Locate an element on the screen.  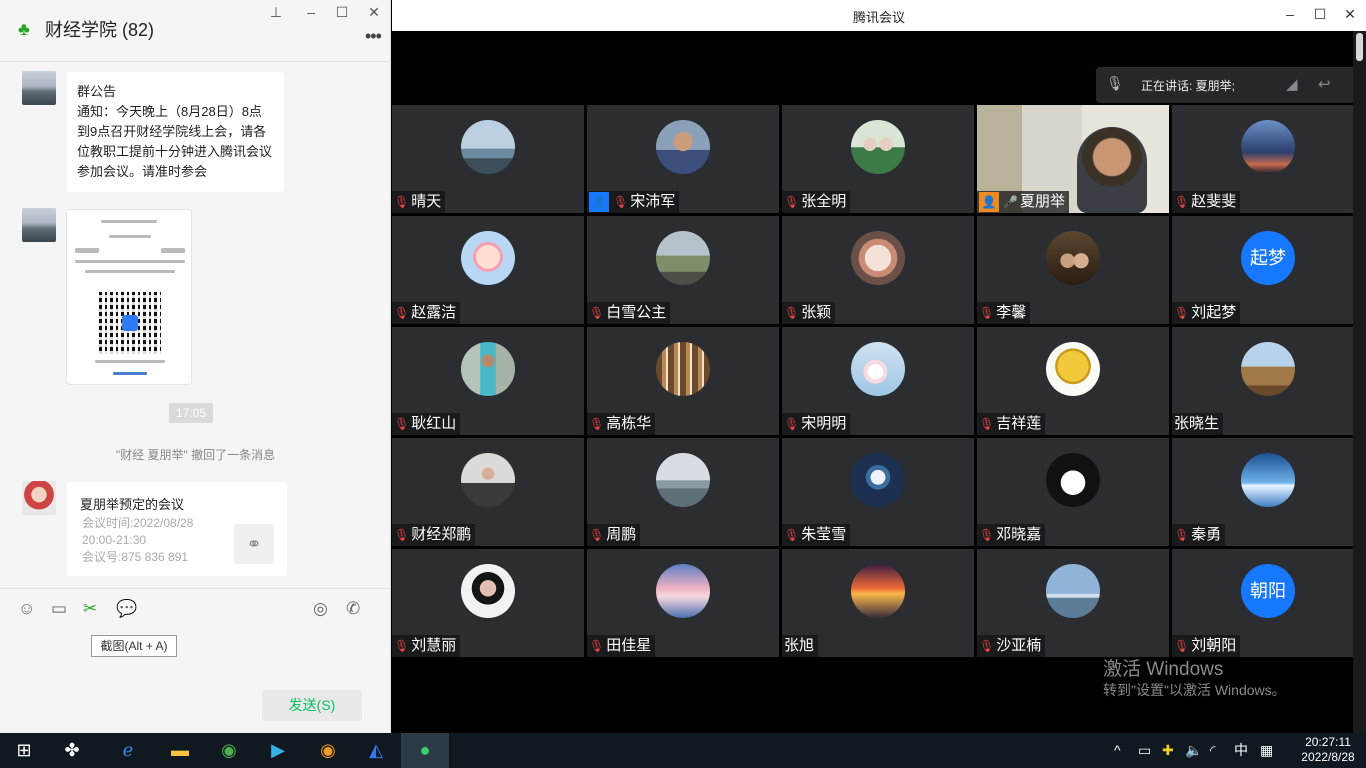
participant-name-label: 🎙 秦勇 is located at coordinates (1199, 535).